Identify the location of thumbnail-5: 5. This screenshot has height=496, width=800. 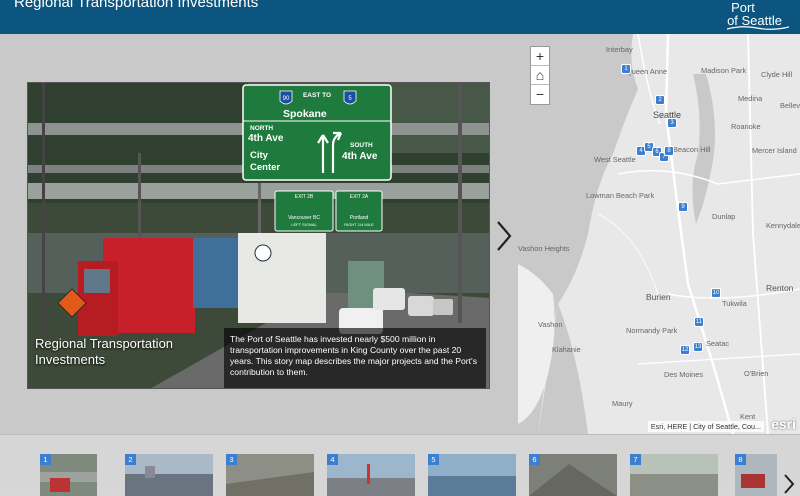
(472, 475).